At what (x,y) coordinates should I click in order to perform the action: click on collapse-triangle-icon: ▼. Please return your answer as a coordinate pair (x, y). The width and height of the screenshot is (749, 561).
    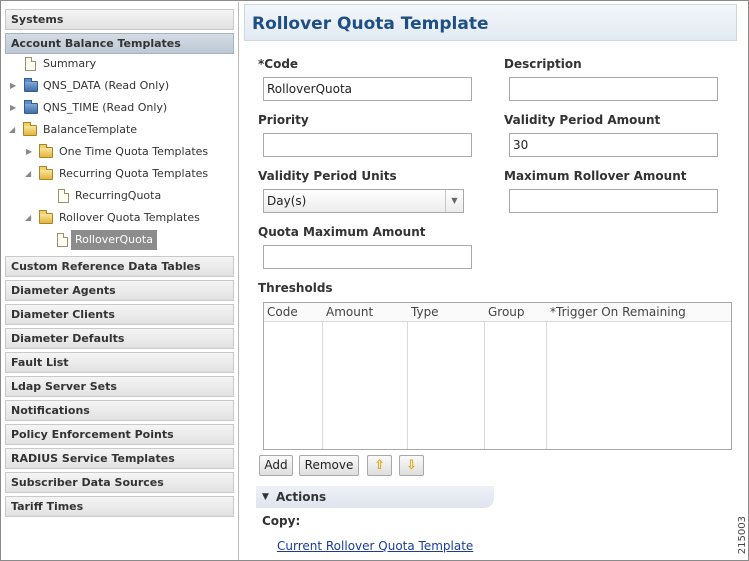
    Looking at the image, I should click on (265, 497).